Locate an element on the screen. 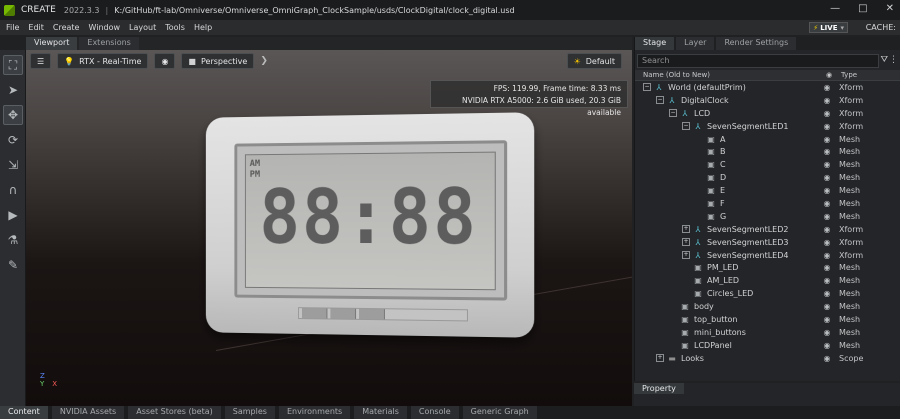  tab-viewport: Viewport is located at coordinates (52, 43).